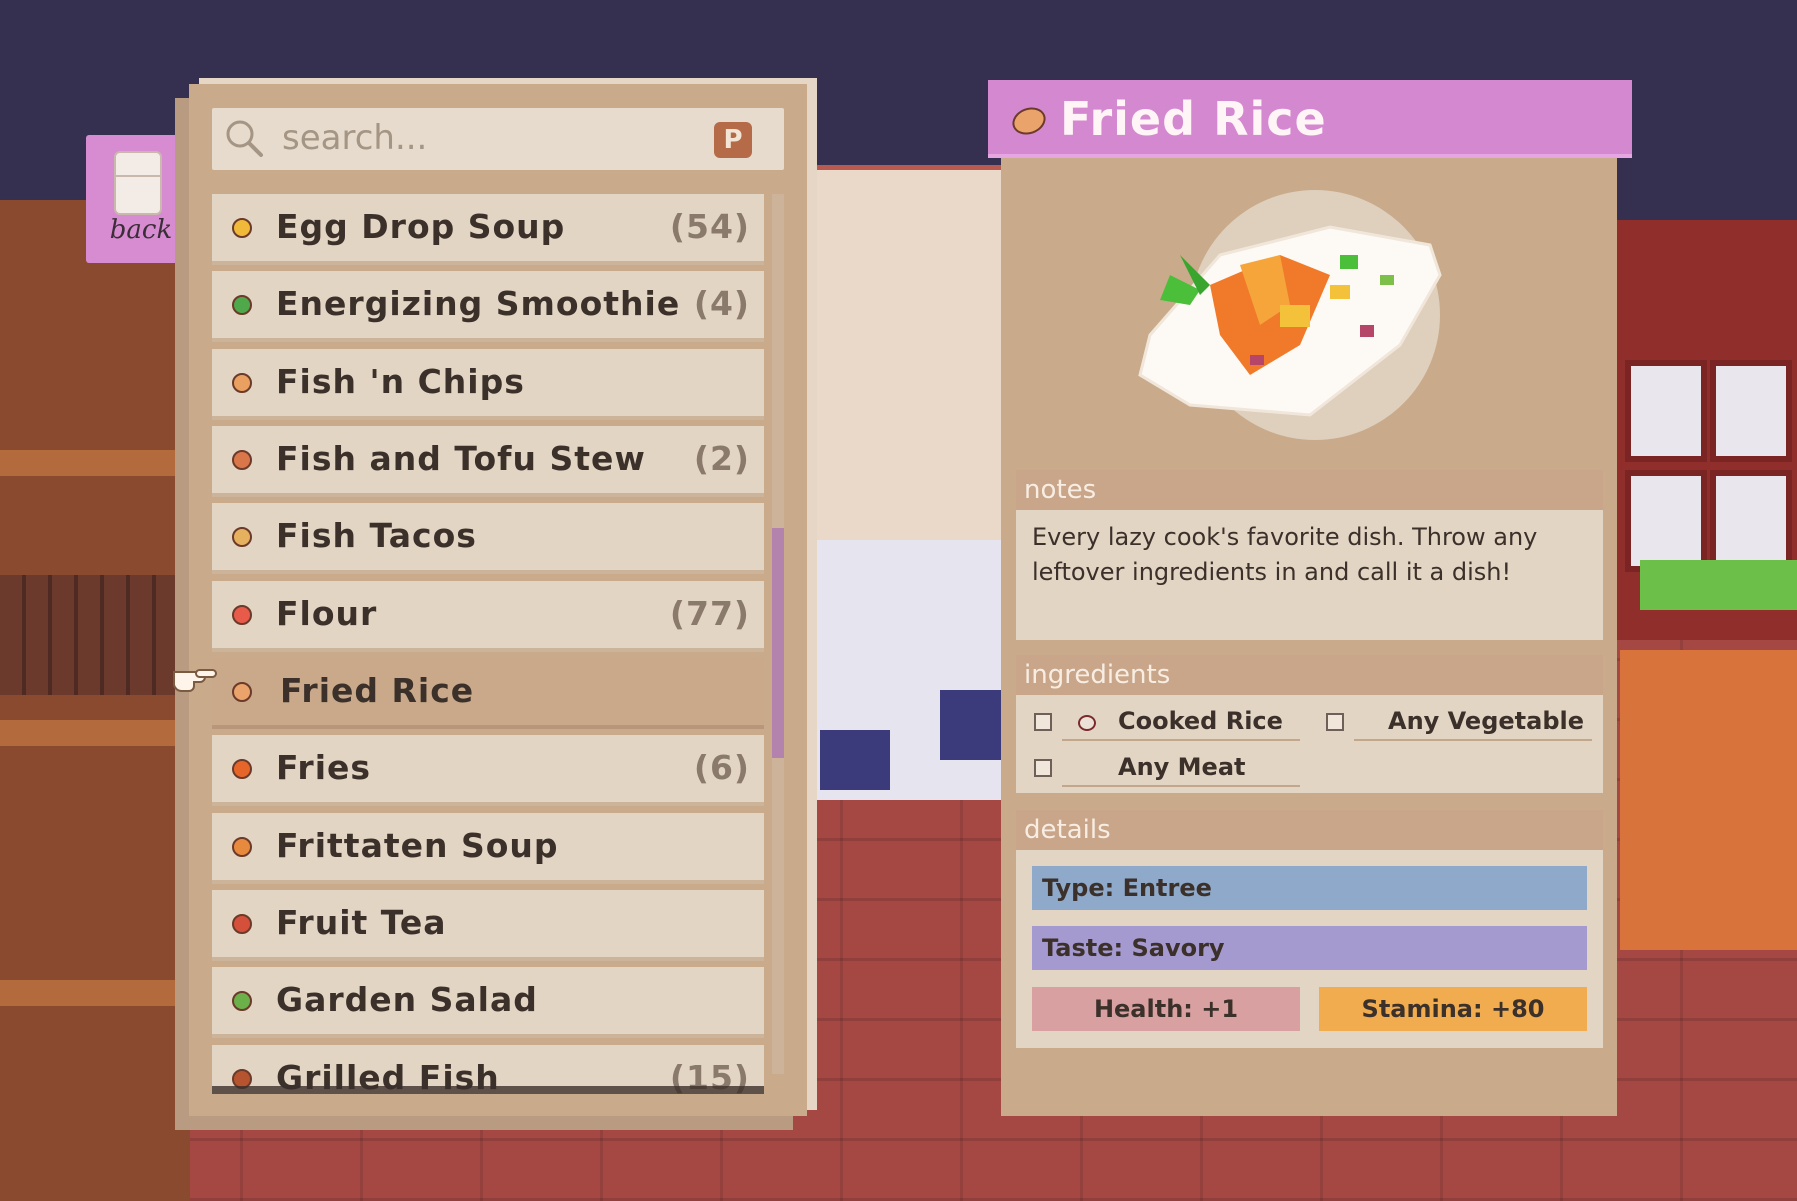 This screenshot has width=1797, height=1201. Describe the element at coordinates (141, 230) in the screenshot. I see `back-label: back` at that location.